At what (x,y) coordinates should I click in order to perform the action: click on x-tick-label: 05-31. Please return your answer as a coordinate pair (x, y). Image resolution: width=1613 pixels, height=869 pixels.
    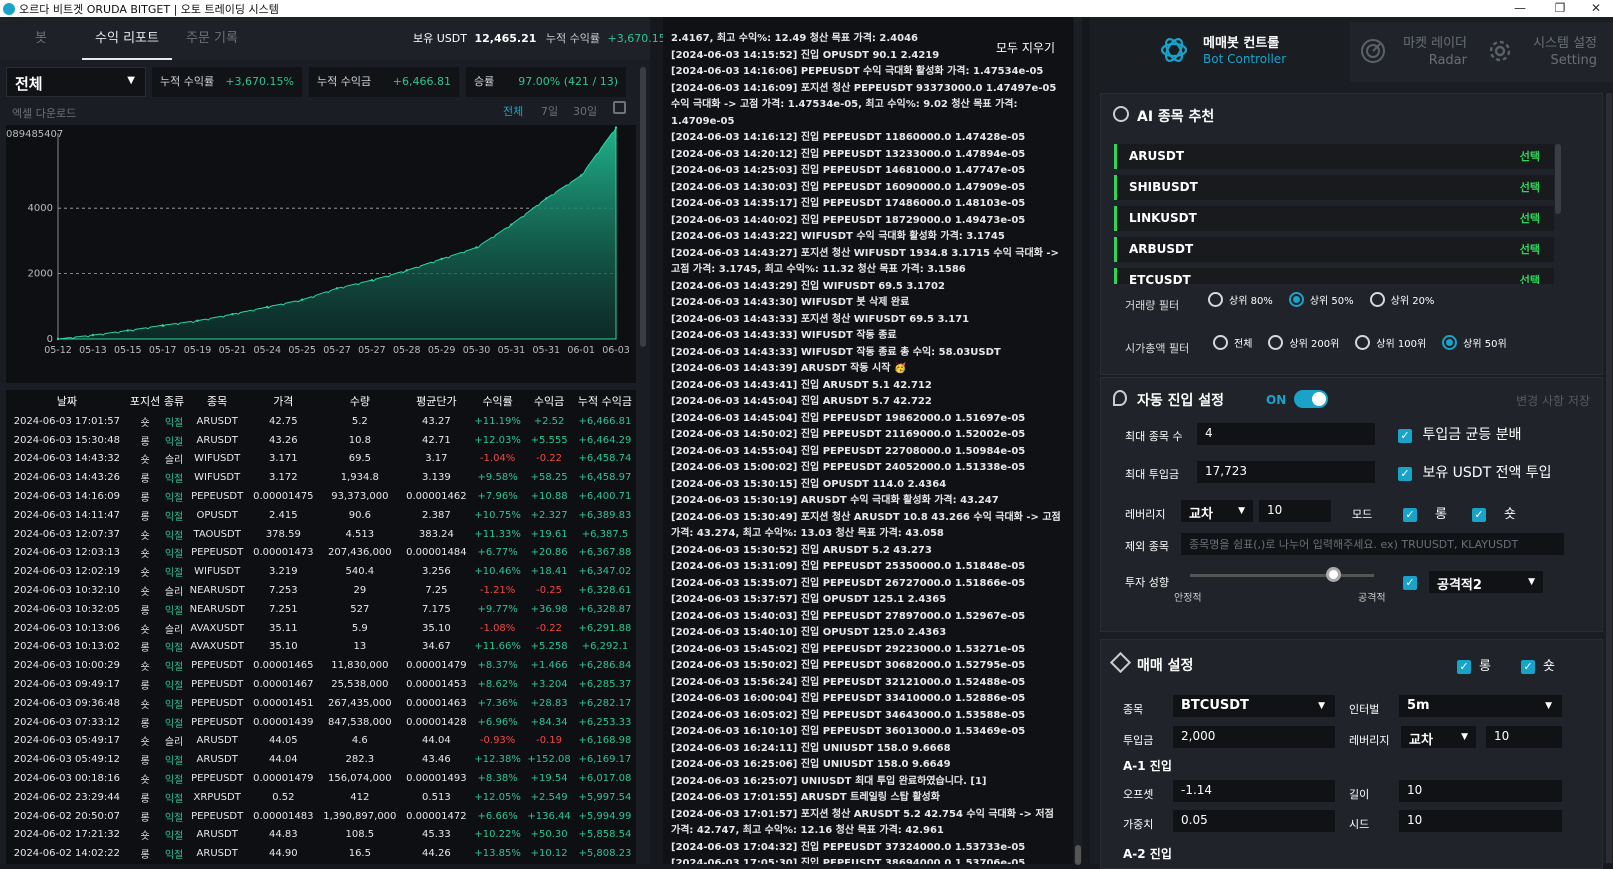
    Looking at the image, I should click on (512, 350).